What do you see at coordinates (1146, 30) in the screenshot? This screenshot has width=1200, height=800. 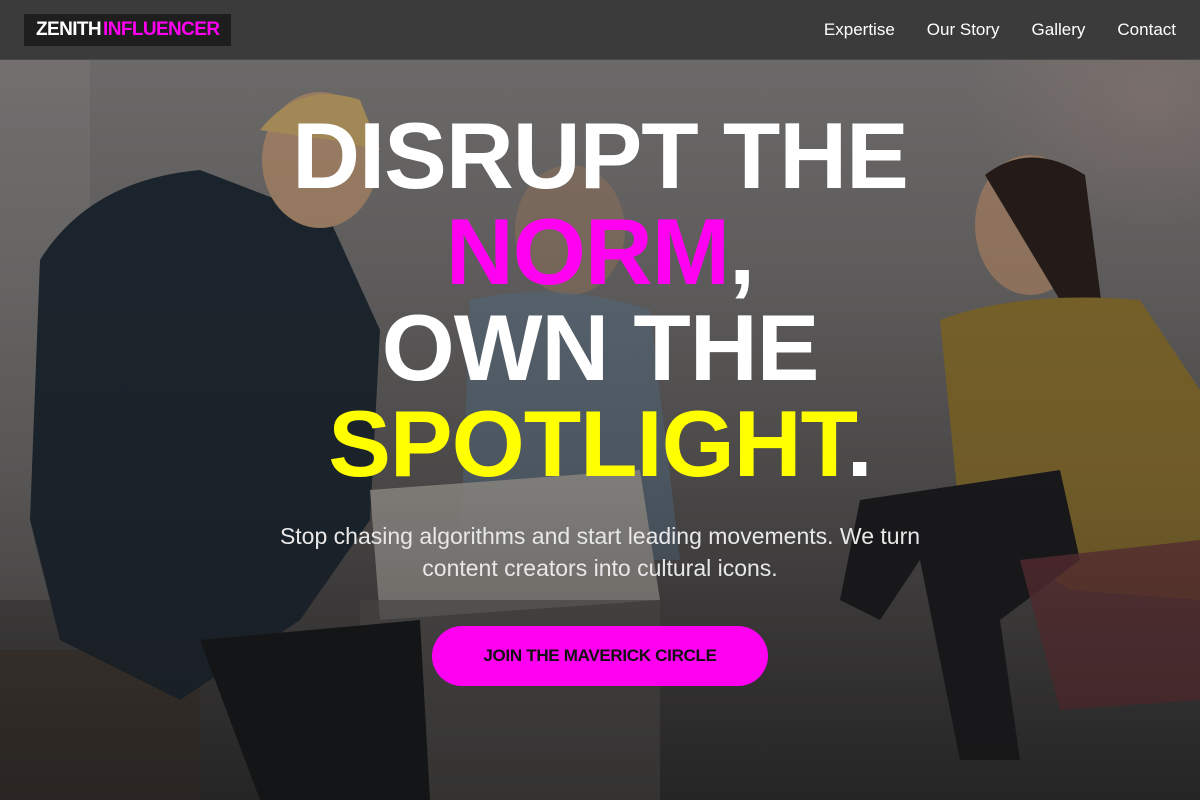 I see `nav-link-contact: Contact` at bounding box center [1146, 30].